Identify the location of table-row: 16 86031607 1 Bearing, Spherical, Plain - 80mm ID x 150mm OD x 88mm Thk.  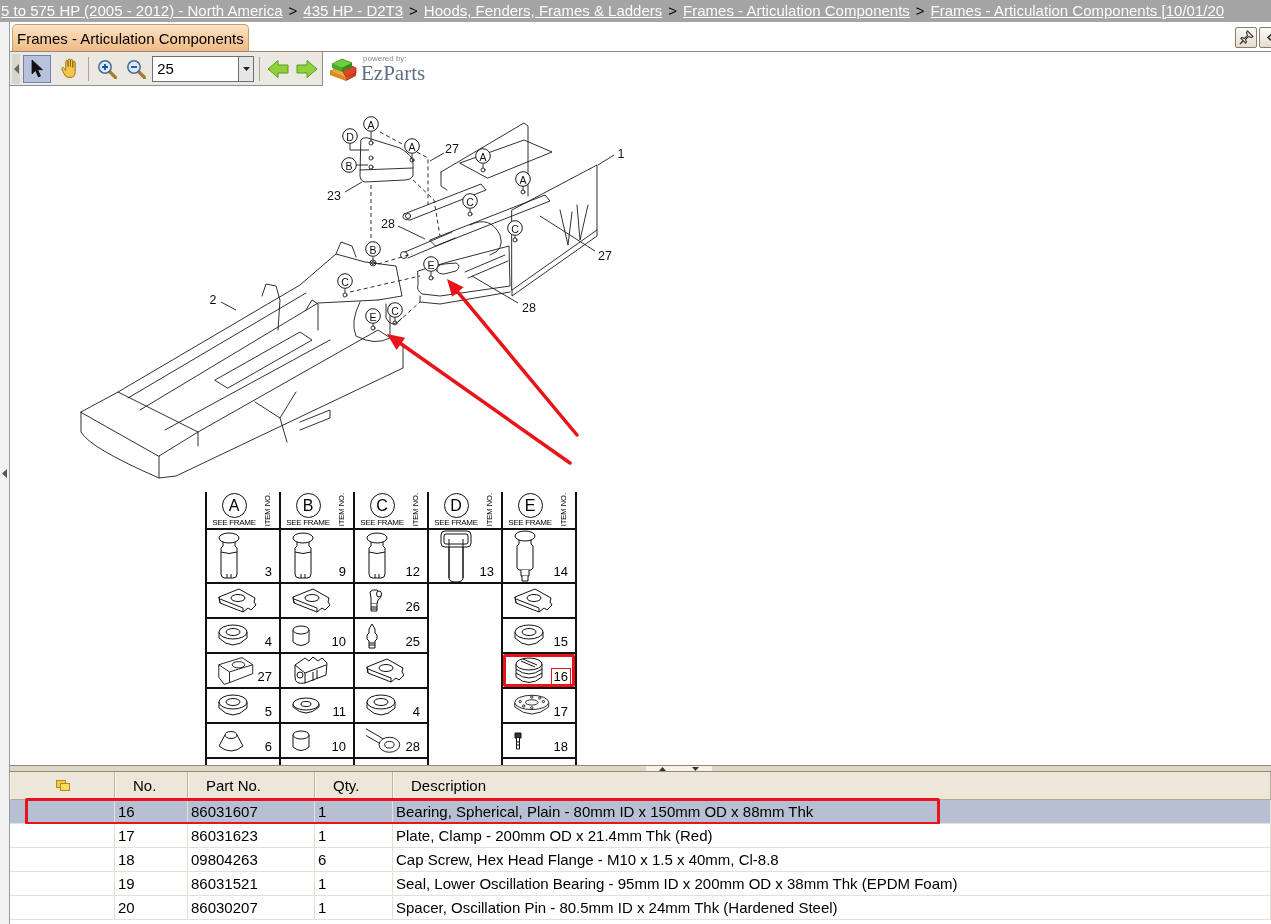
(640, 812).